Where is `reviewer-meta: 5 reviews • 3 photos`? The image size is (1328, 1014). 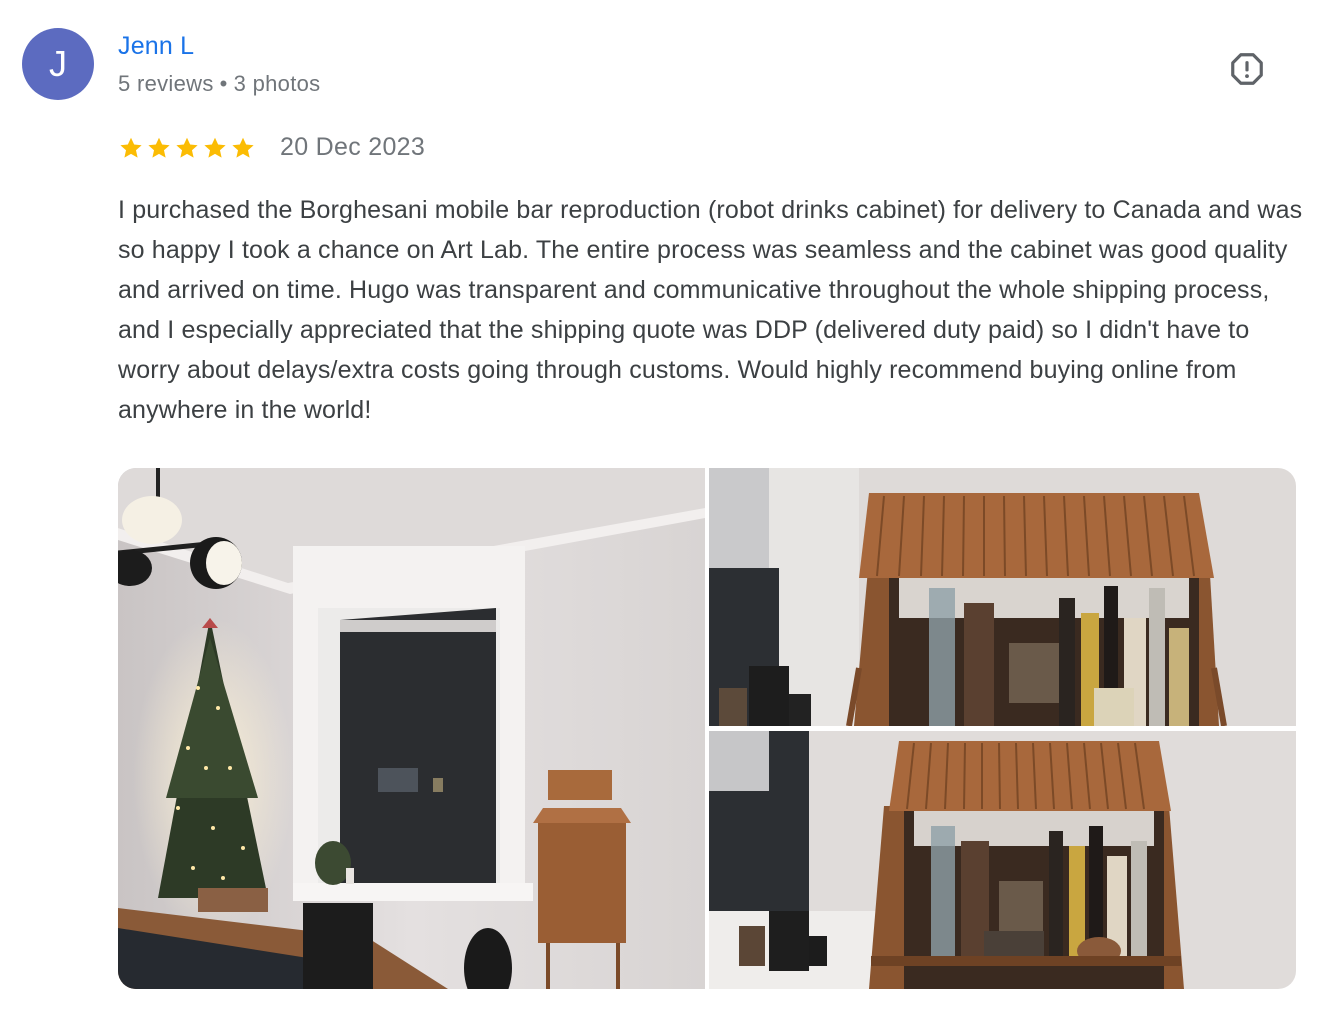 reviewer-meta: 5 reviews • 3 photos is located at coordinates (219, 84).